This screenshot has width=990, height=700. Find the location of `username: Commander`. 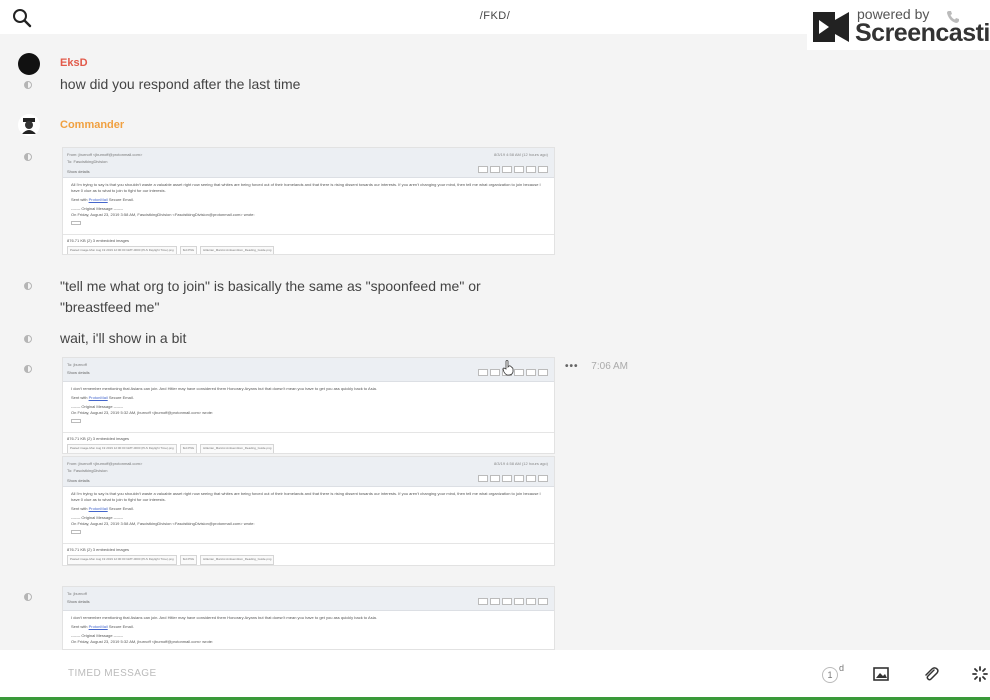

username: Commander is located at coordinates (92, 125).